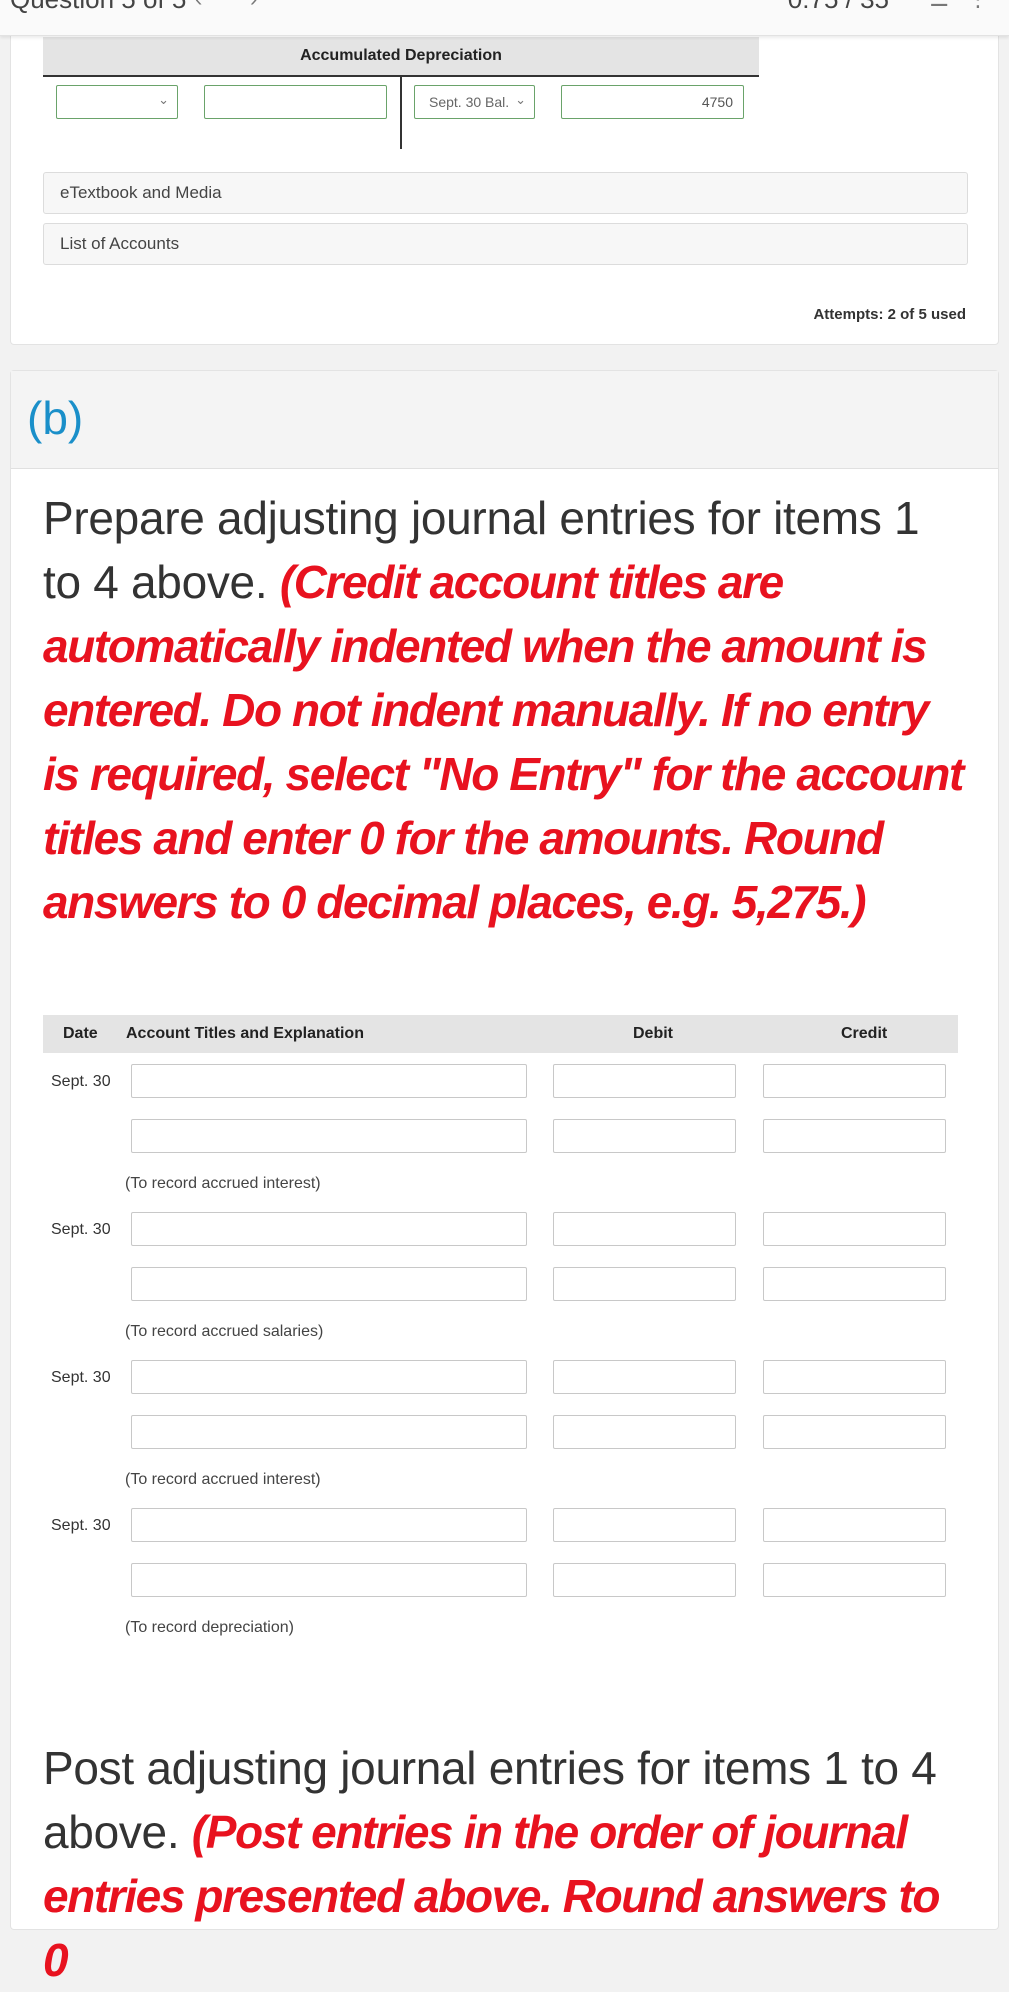 Image resolution: width=1009 pixels, height=1992 pixels. What do you see at coordinates (117, 102) in the screenshot?
I see `debit-date-select: ⌄` at bounding box center [117, 102].